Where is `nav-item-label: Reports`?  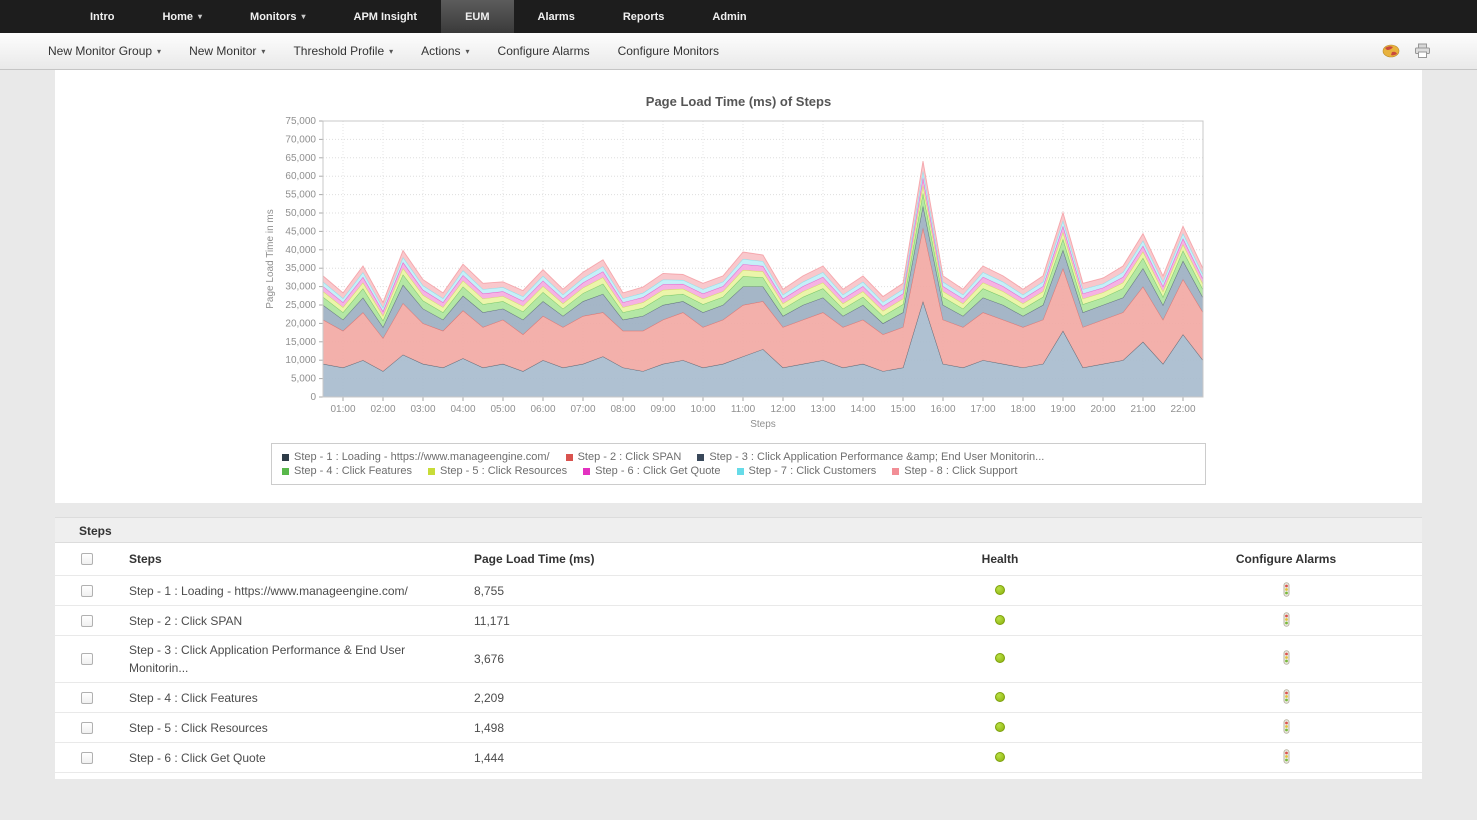
nav-item-label: Reports is located at coordinates (643, 16).